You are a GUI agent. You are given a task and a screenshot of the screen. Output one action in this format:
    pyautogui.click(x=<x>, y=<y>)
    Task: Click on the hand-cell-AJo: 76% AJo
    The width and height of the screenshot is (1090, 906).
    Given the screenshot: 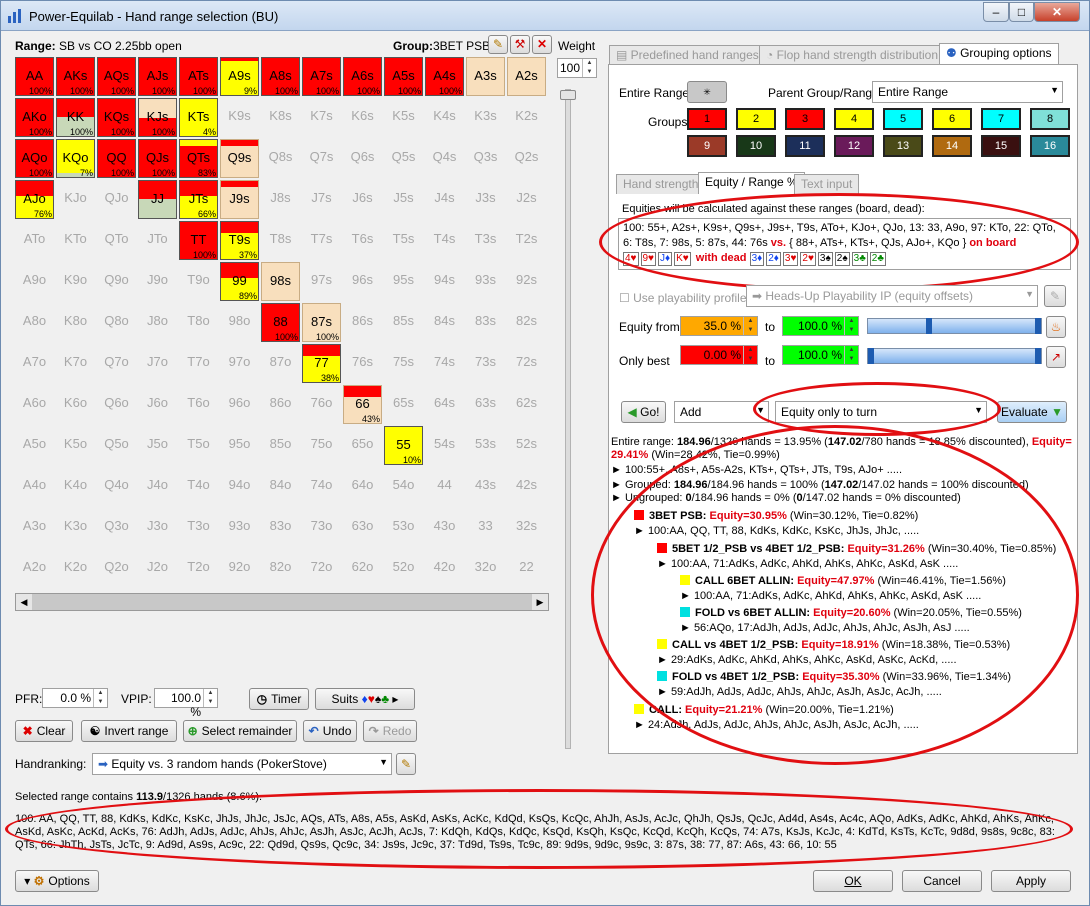 What is the action you would take?
    pyautogui.click(x=34, y=199)
    